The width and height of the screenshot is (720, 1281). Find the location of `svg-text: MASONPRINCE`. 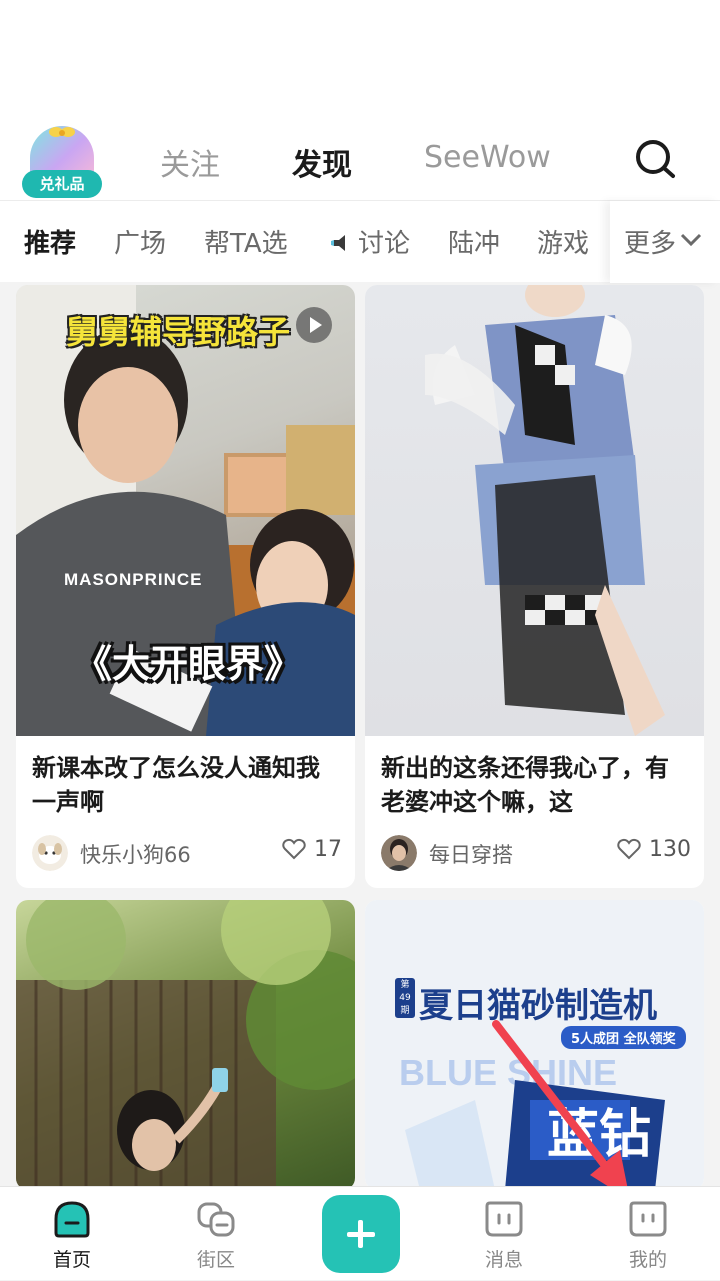

svg-text: MASONPRINCE is located at coordinates (133, 579).